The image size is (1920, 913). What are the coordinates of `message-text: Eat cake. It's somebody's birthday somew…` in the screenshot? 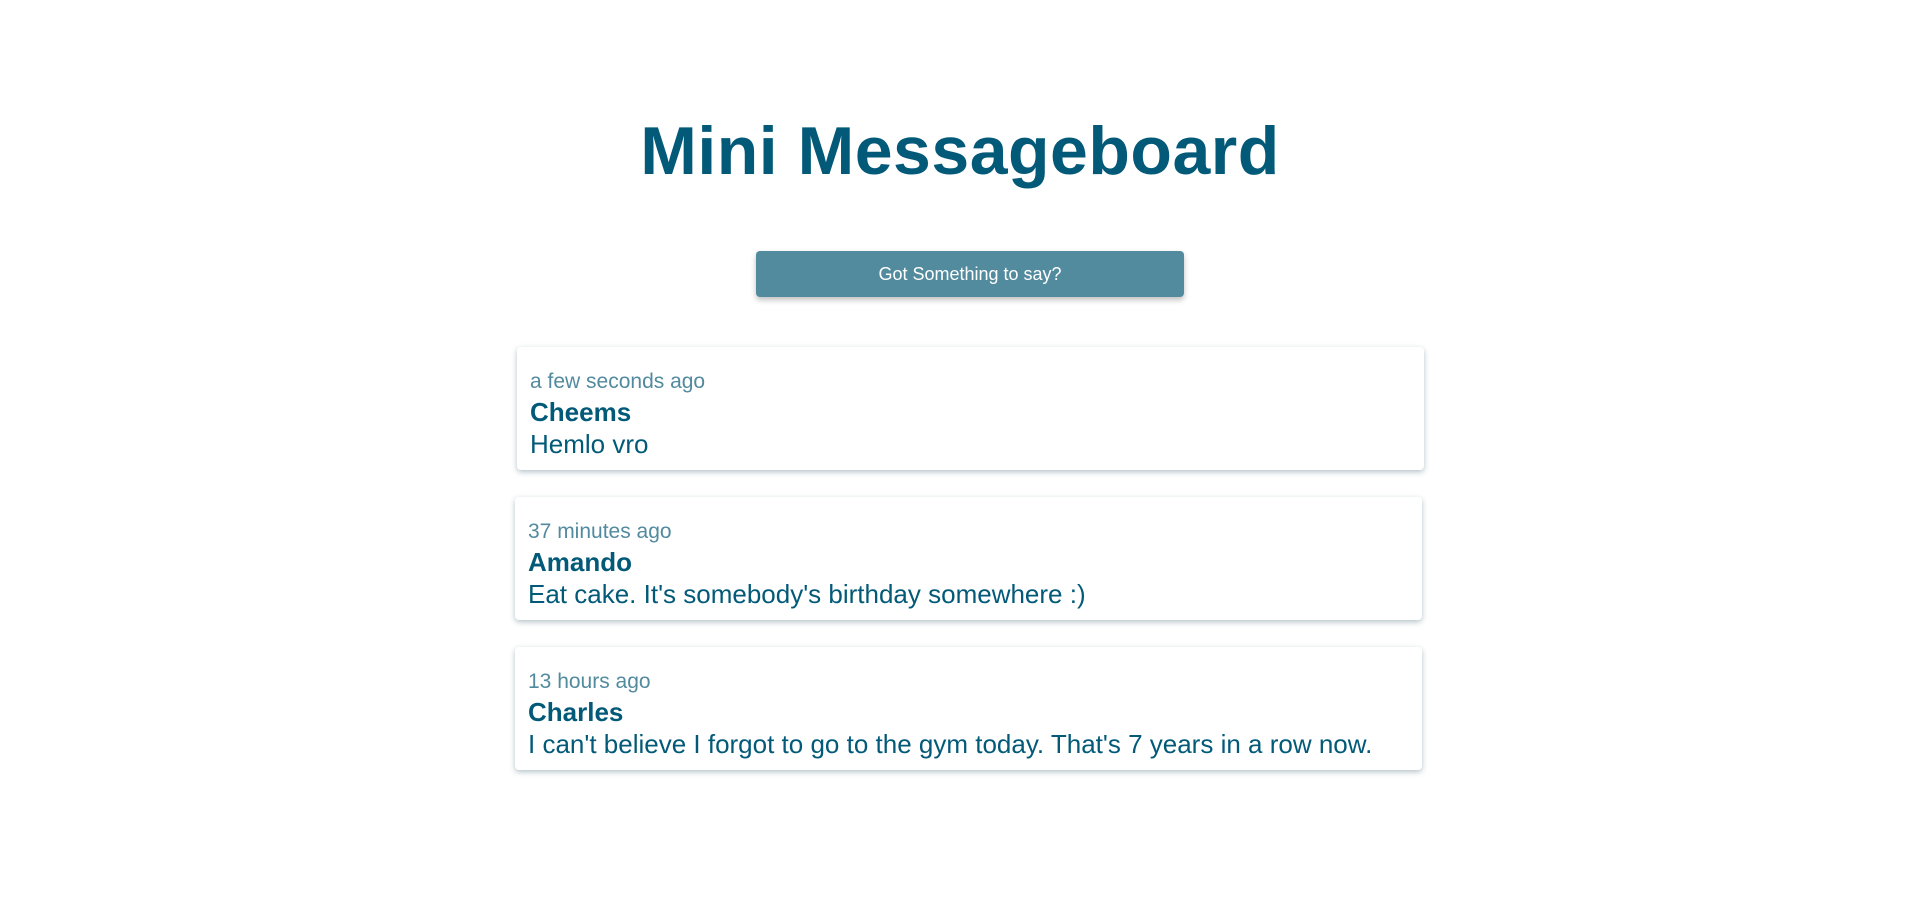 It's located at (807, 594).